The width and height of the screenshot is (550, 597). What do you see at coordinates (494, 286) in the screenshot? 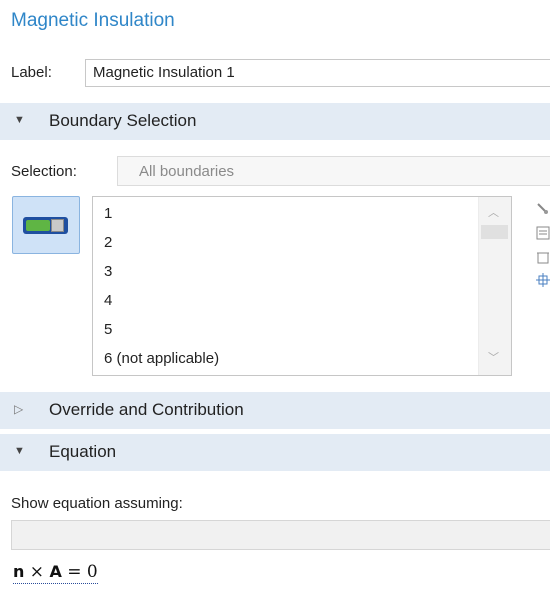
I see `list-scrollbar: ︿ ﹀` at bounding box center [494, 286].